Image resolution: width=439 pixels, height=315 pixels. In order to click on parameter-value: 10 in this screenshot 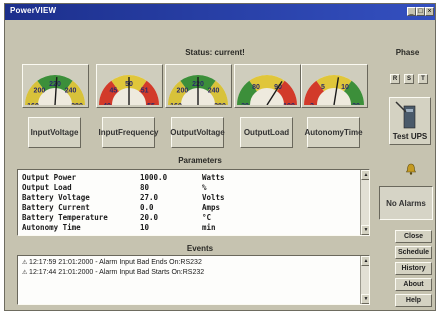, I will do `click(145, 227)`.